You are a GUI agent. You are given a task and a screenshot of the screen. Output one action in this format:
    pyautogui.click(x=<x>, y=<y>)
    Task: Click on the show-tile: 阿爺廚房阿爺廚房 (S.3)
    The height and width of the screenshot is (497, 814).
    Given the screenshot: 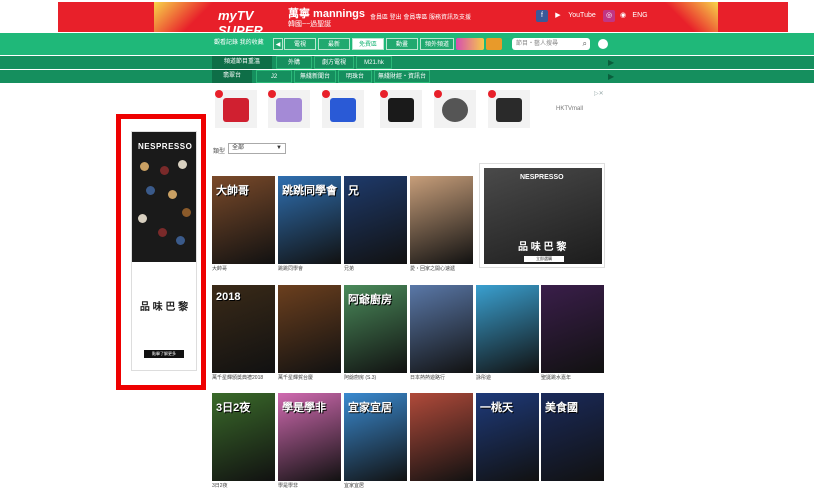 What is the action you would take?
    pyautogui.click(x=375, y=337)
    